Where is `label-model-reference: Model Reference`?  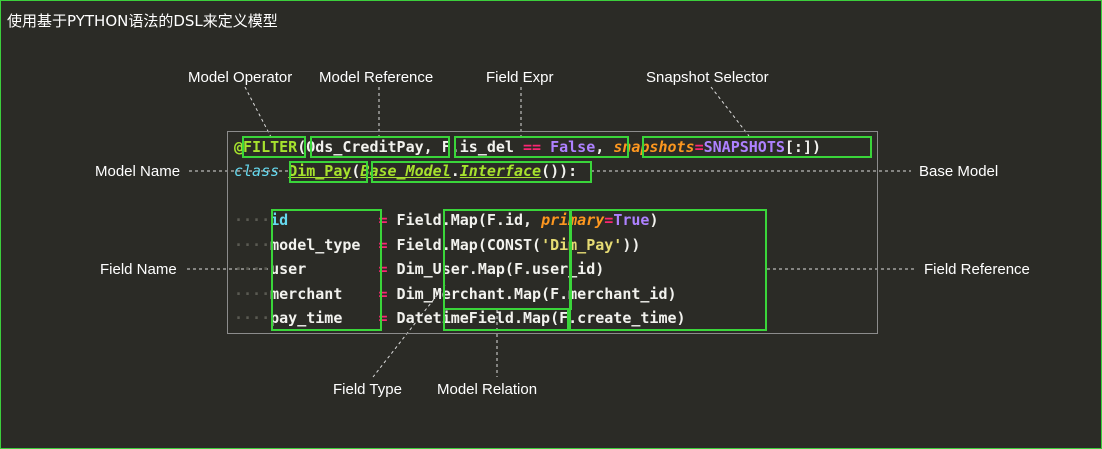 label-model-reference: Model Reference is located at coordinates (376, 77).